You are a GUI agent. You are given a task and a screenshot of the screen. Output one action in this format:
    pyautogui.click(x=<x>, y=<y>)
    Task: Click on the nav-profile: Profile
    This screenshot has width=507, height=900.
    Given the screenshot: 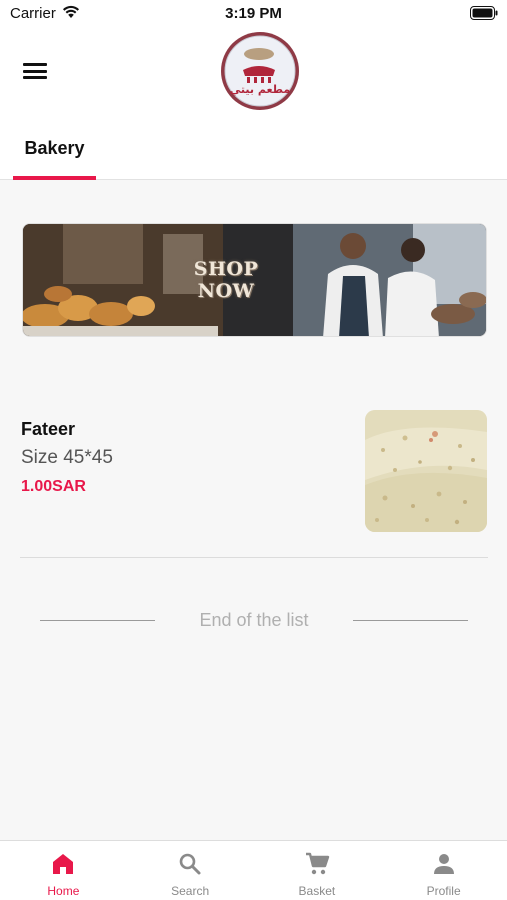 What is the action you would take?
    pyautogui.click(x=443, y=870)
    